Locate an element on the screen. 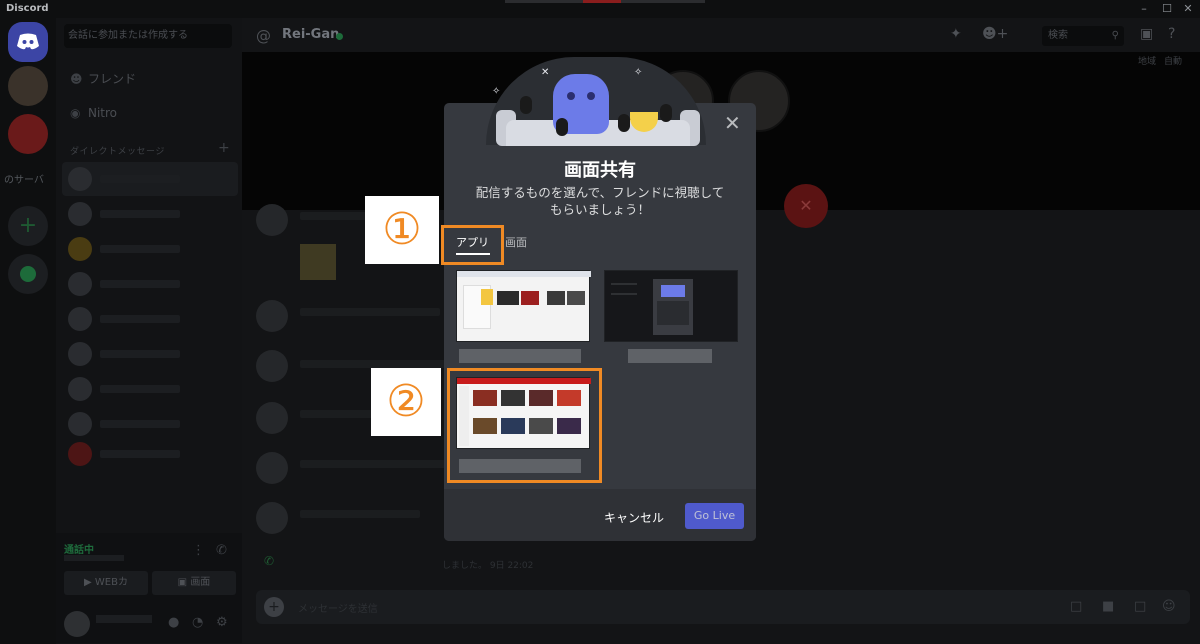 This screenshot has width=1200, height=644. add-server-icon: + is located at coordinates (28, 226).